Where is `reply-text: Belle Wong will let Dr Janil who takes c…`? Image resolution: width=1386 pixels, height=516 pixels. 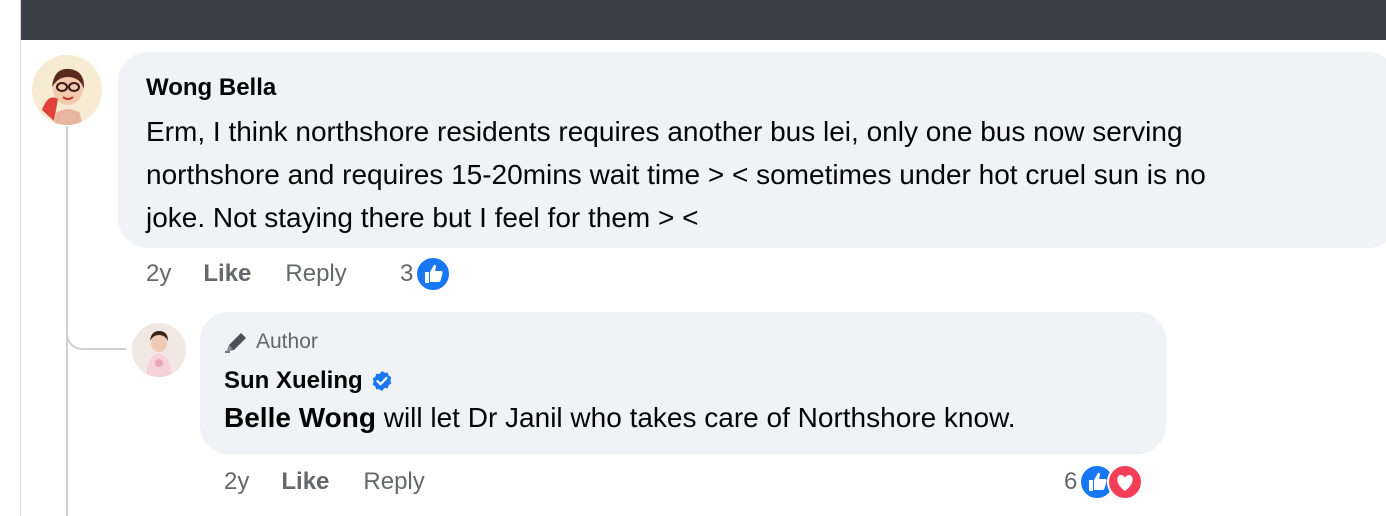
reply-text: Belle Wong will let Dr Janil who takes c… is located at coordinates (620, 418).